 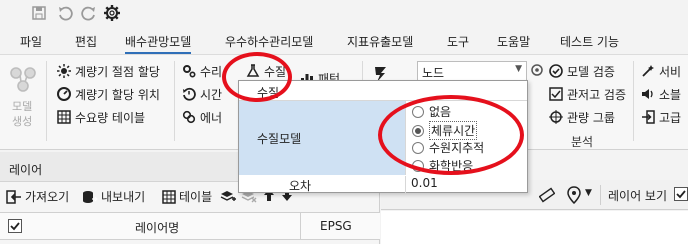 I want to click on water-demand-table-label: 수요량 테이블, so click(x=110, y=117).